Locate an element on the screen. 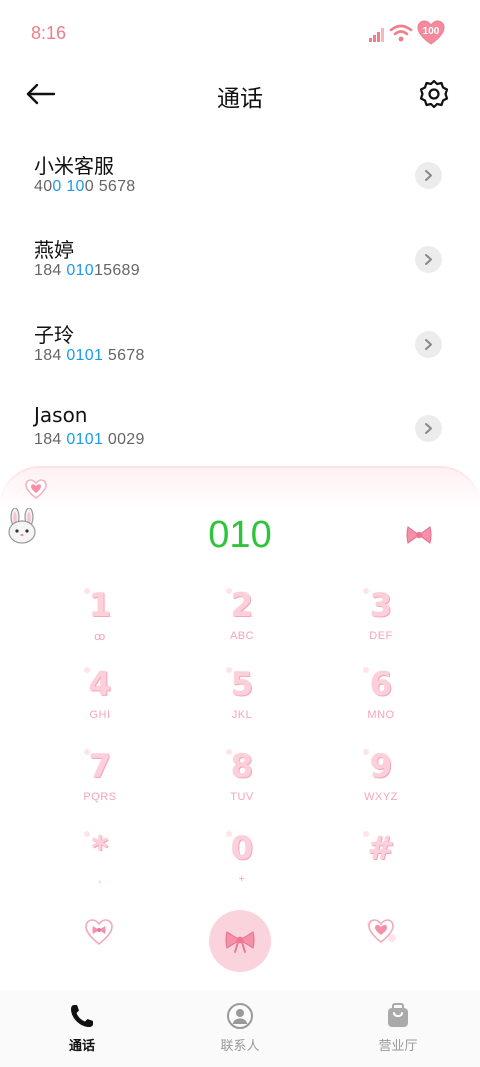 The image size is (480, 1067). page-title: 通话 is located at coordinates (240, 99).